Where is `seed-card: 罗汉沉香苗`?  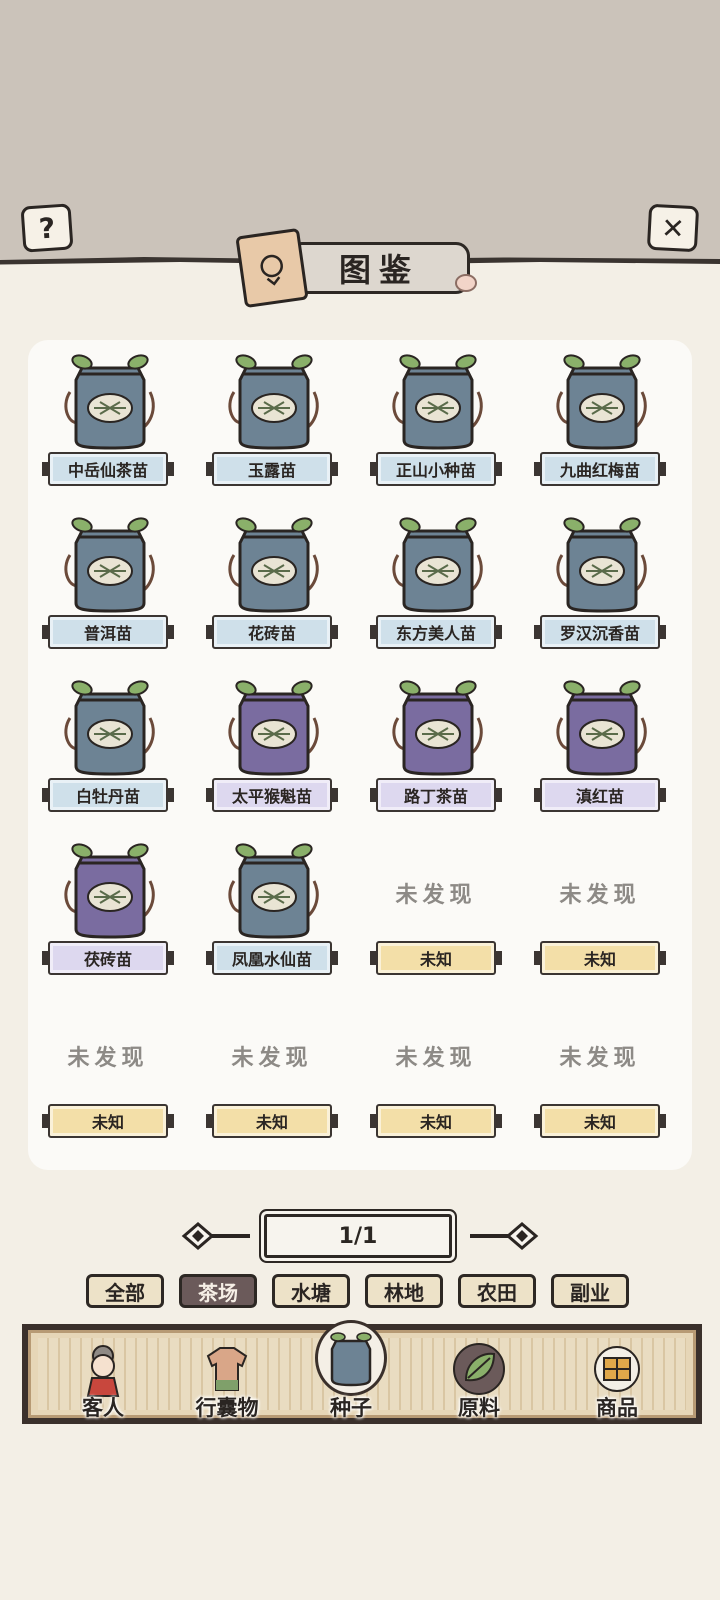 seed-card: 罗汉沉香苗 is located at coordinates (600, 578).